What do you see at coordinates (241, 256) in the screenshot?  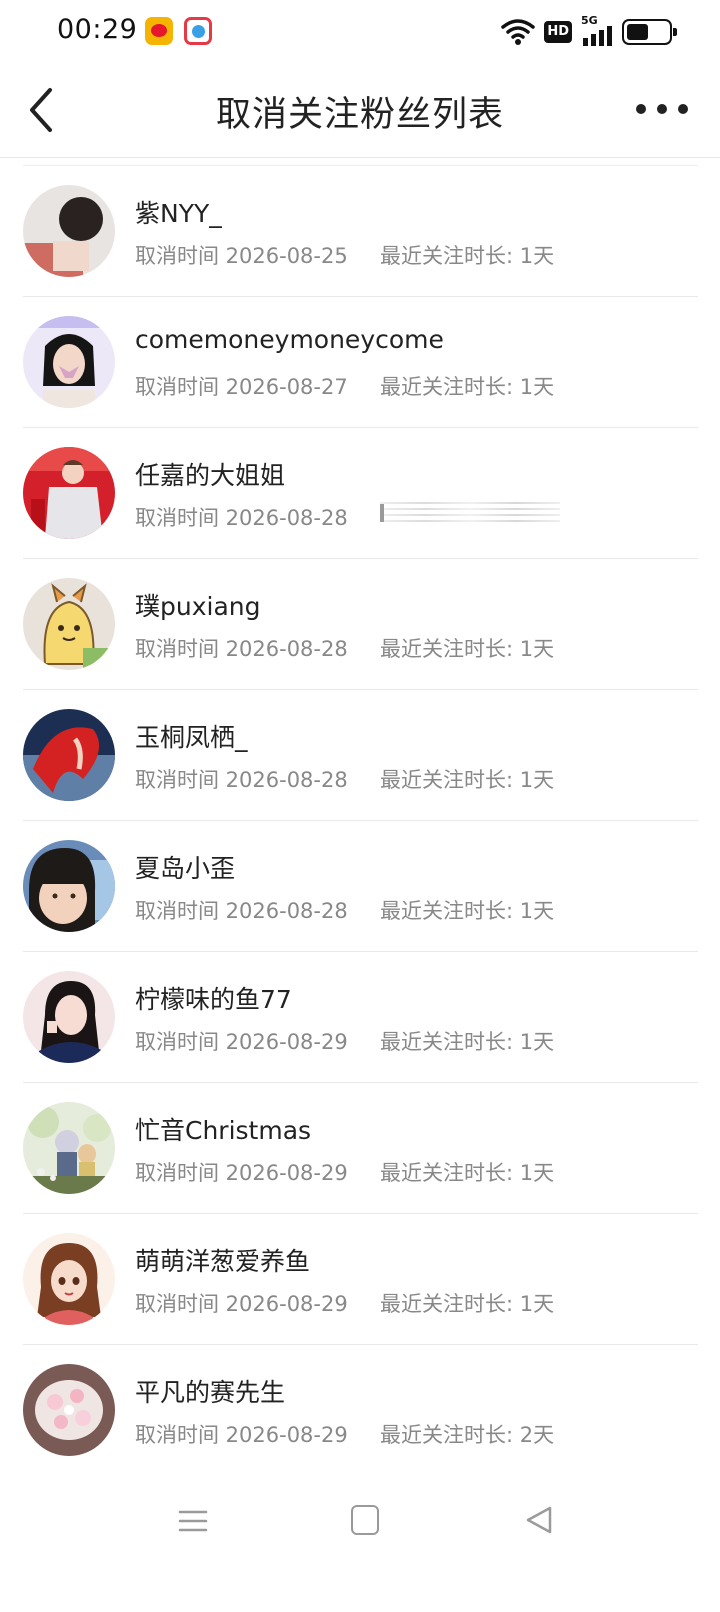 I see `cancel-time: 取消时间 2026-08-25` at bounding box center [241, 256].